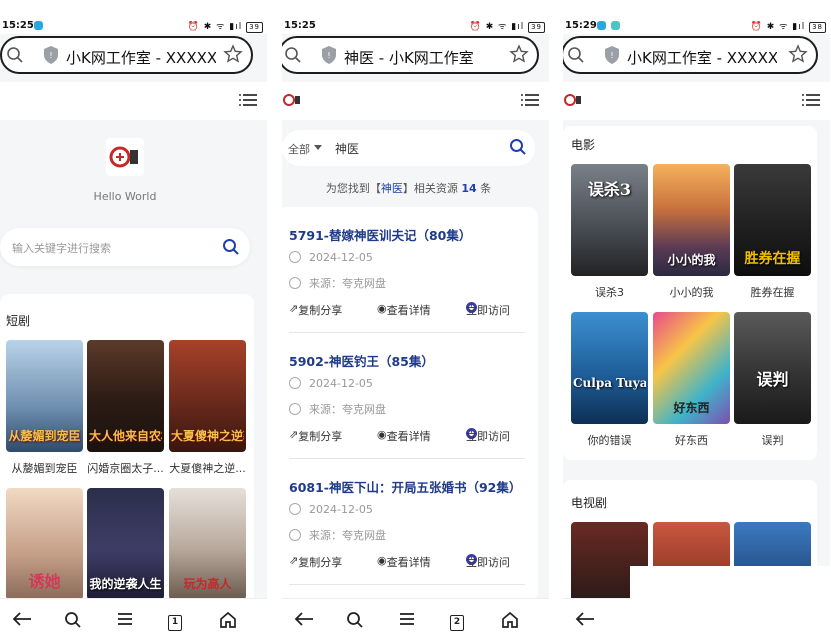  Describe the element at coordinates (51, 57) in the screenshot. I see `shield-icon: !` at that location.